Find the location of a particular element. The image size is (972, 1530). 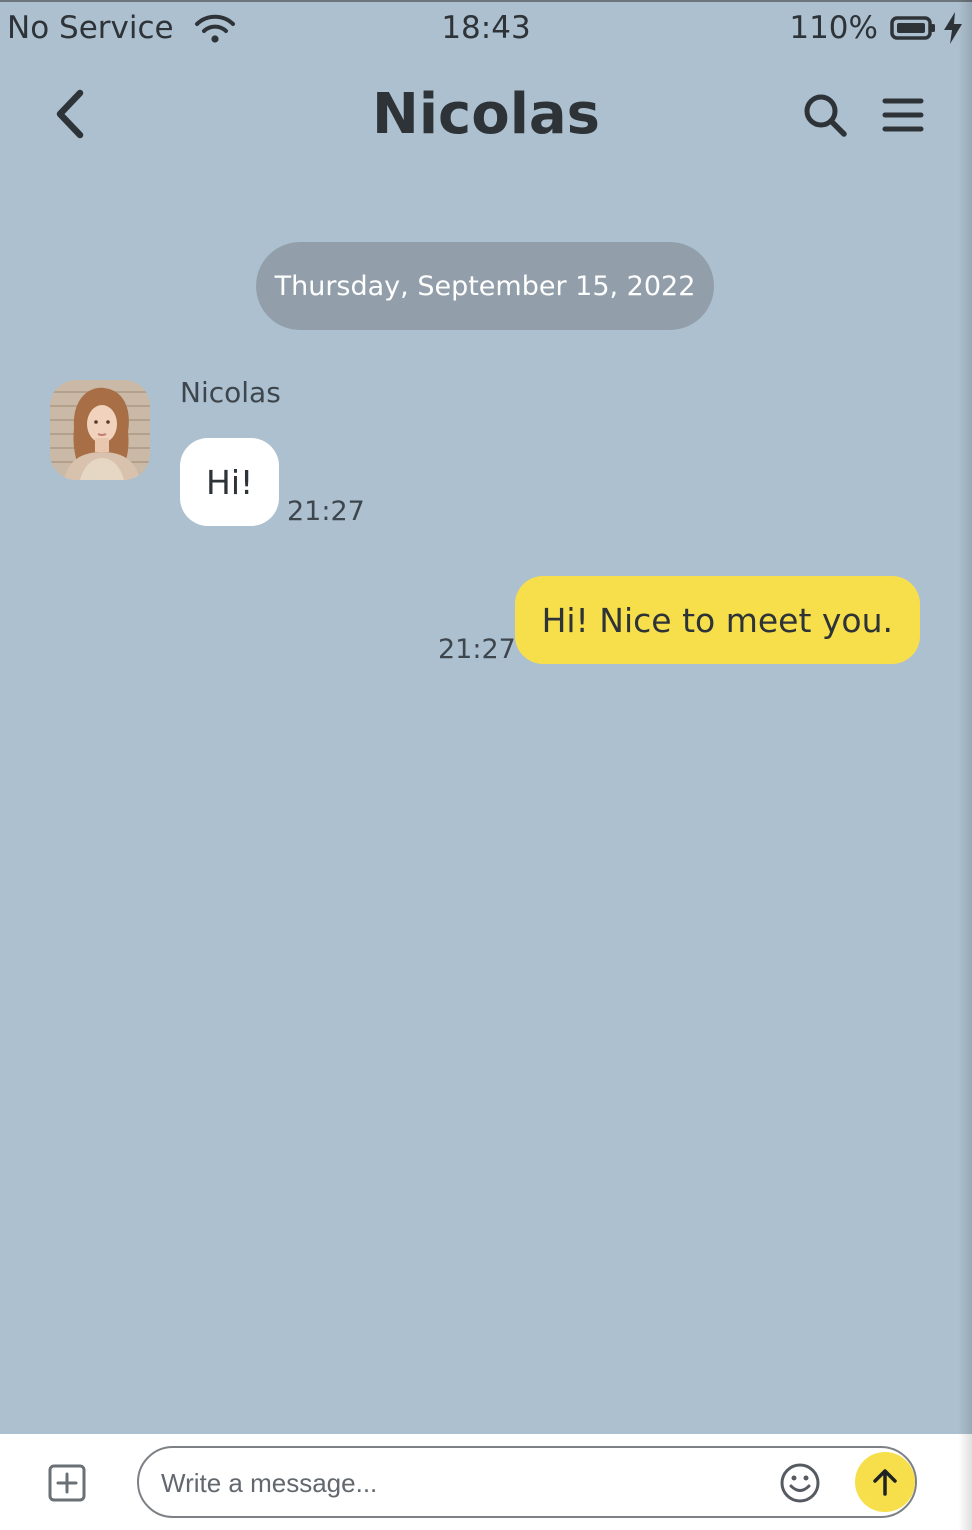

battery-percent: 110% is located at coordinates (833, 28).